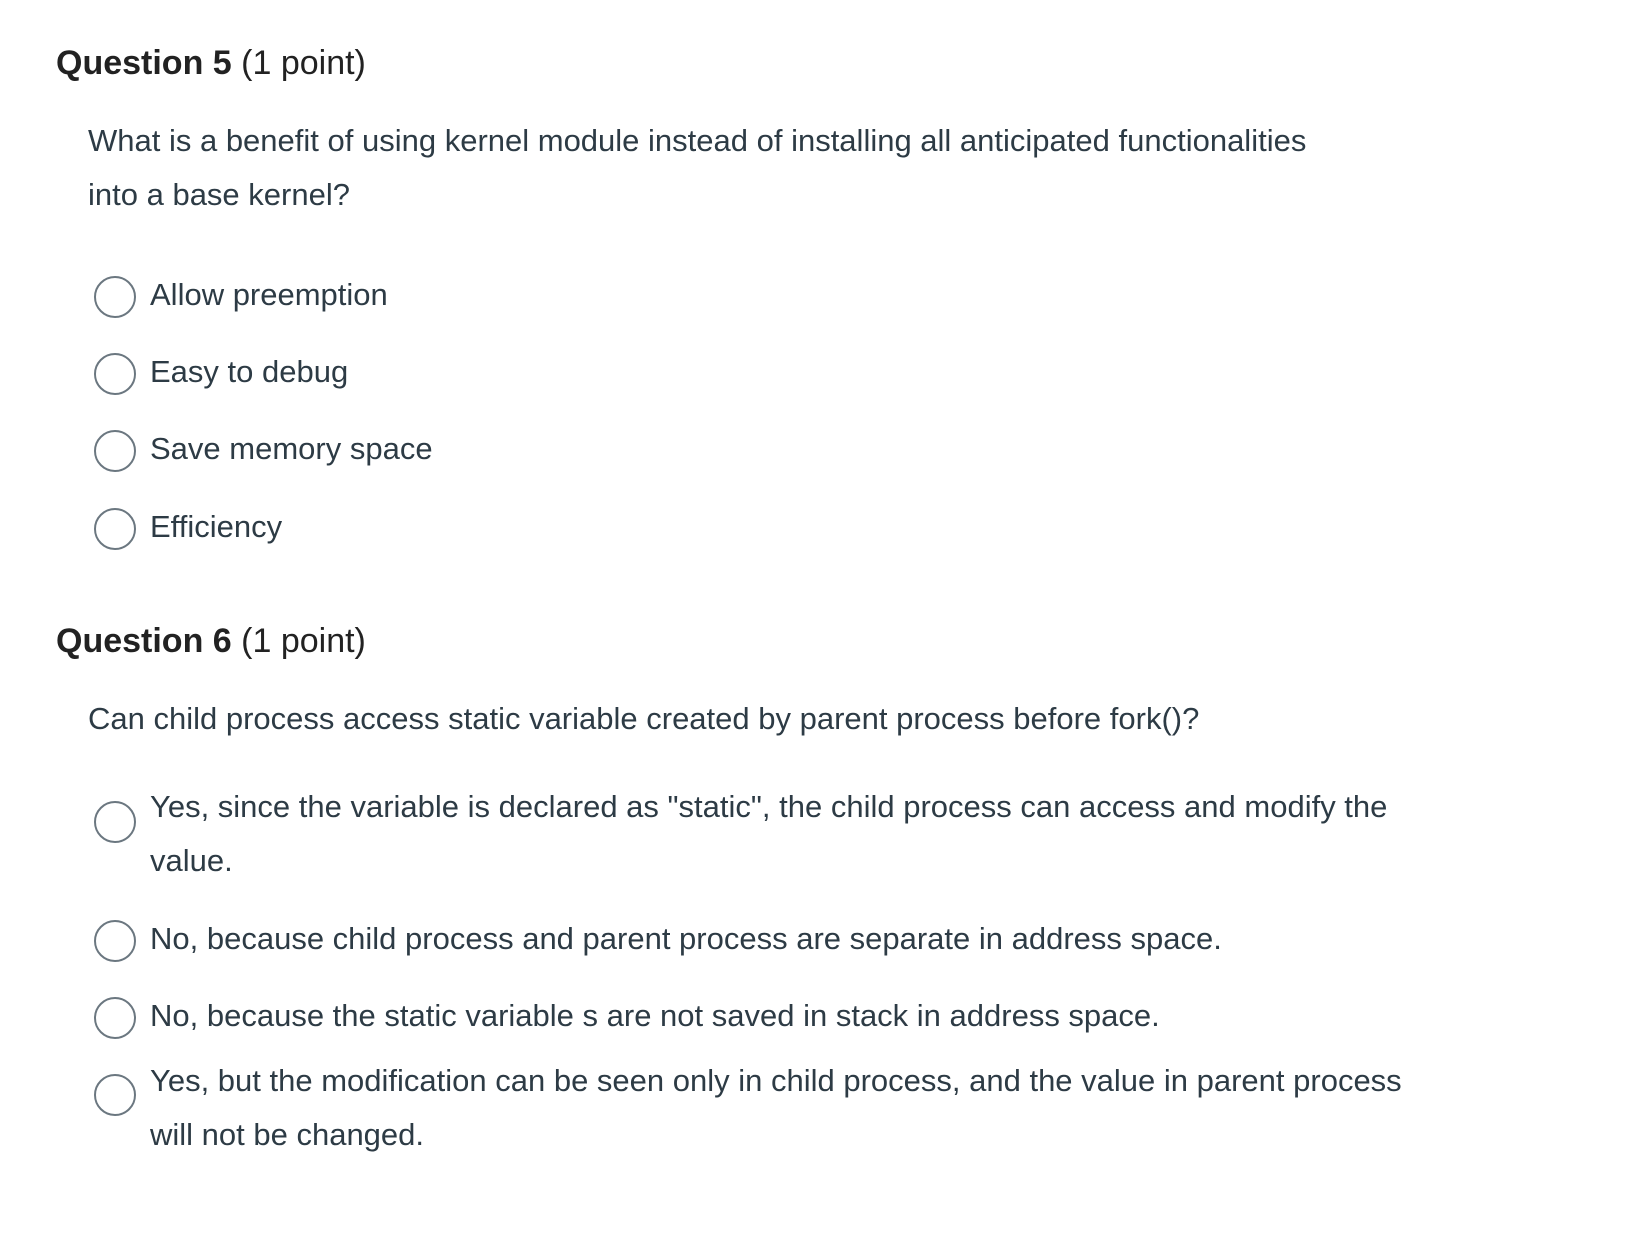  I want to click on option-label: Easy to debug, so click(249, 371).